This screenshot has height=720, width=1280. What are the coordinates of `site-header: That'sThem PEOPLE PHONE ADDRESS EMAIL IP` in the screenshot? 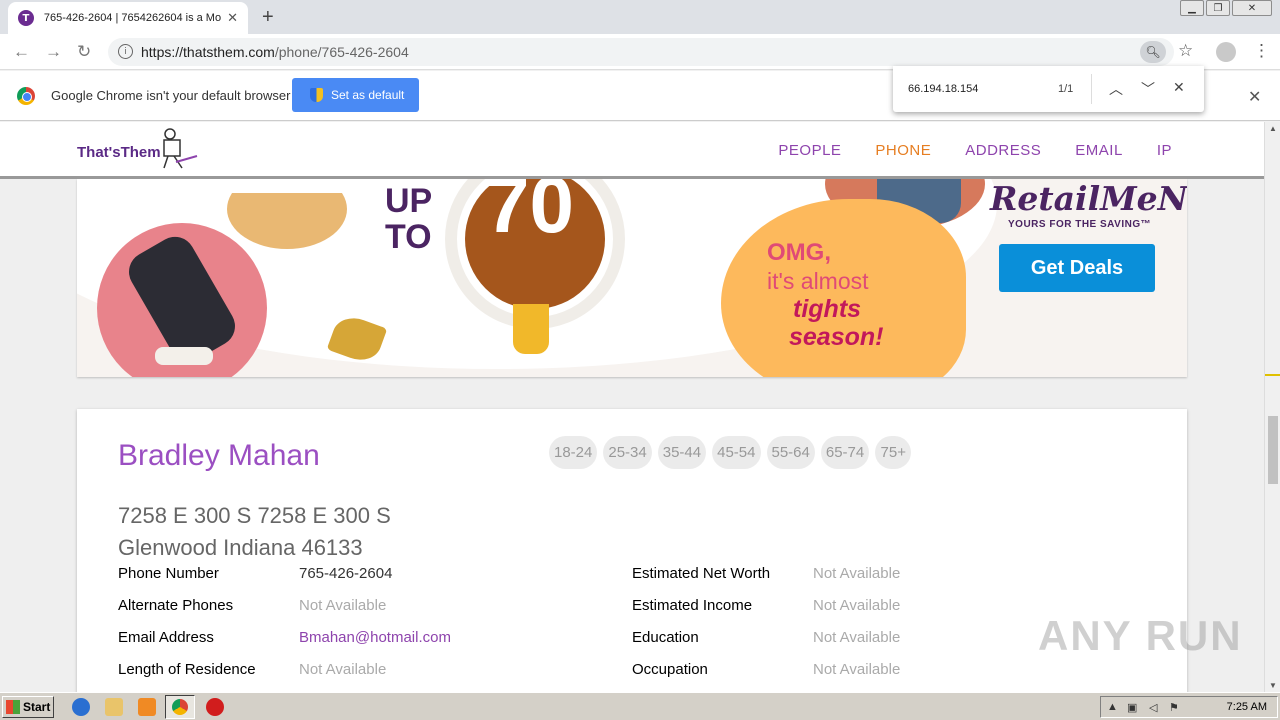 It's located at (632, 150).